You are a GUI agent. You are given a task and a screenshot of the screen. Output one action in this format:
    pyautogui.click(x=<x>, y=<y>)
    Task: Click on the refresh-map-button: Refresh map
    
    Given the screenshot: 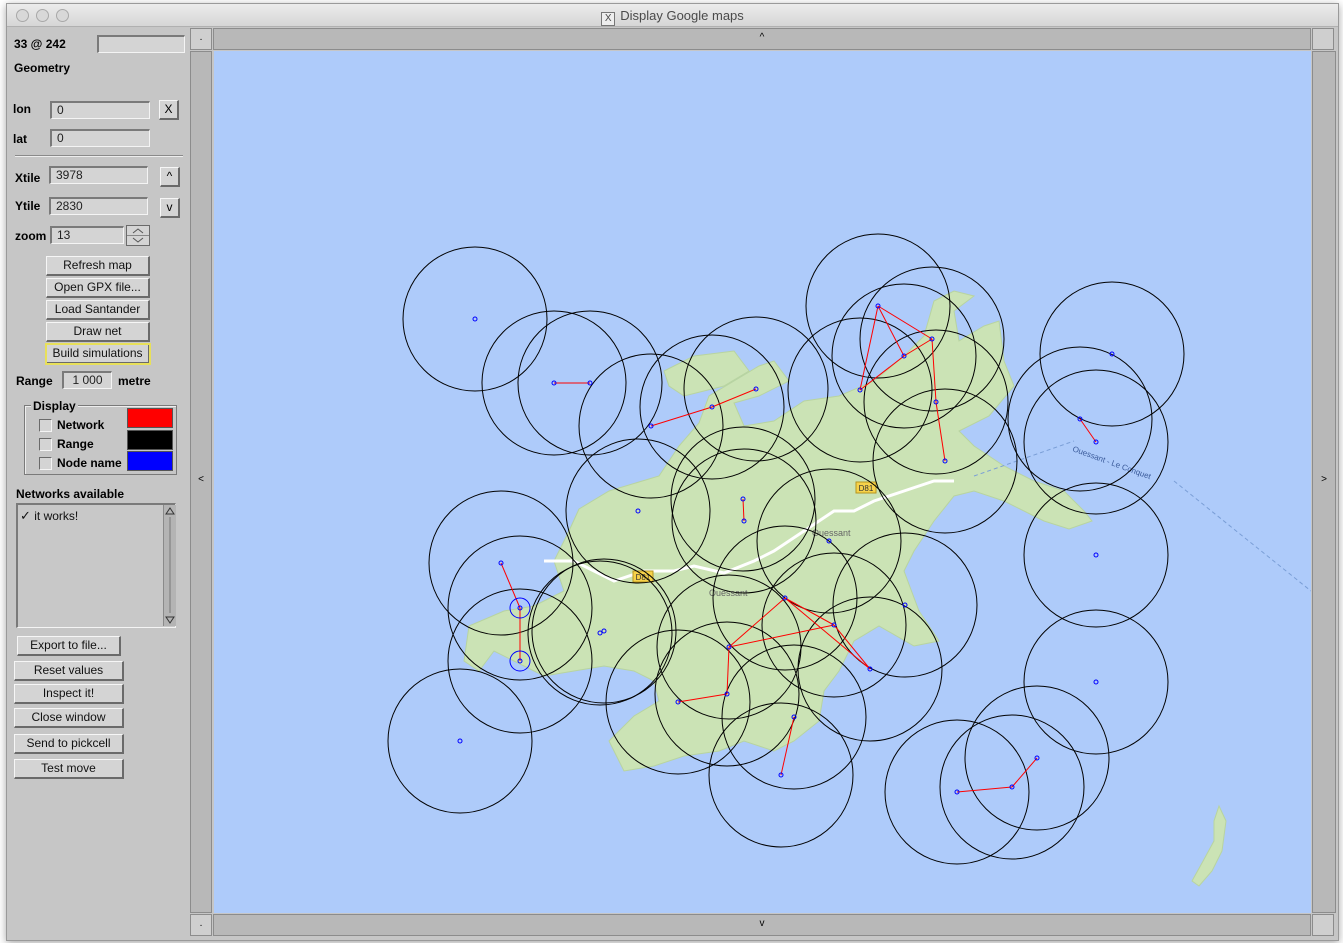 What is the action you would take?
    pyautogui.click(x=98, y=266)
    